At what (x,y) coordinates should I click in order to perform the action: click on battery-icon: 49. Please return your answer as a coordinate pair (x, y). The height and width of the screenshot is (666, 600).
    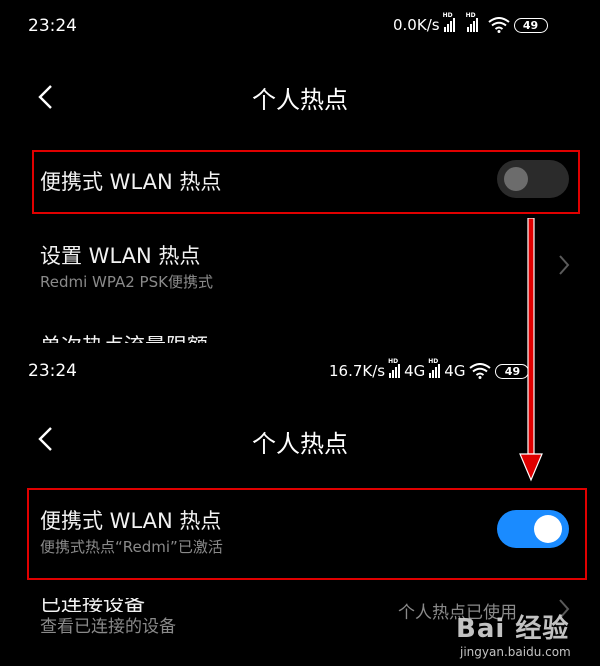
    Looking at the image, I should click on (530, 25).